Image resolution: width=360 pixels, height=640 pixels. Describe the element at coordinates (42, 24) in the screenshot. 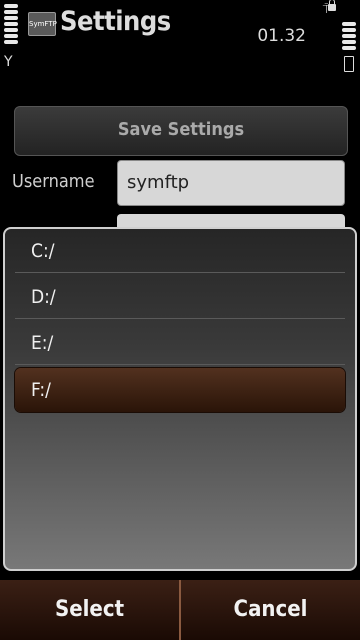

I see `app-icon: SymFTP` at that location.